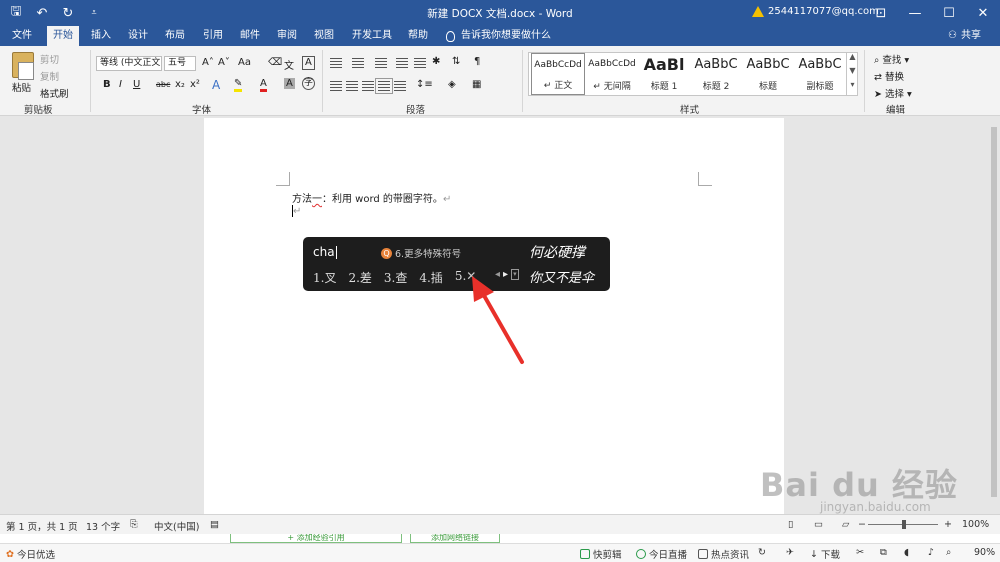  I want to click on add-reference-button: + 添加经验引用, so click(316, 538).